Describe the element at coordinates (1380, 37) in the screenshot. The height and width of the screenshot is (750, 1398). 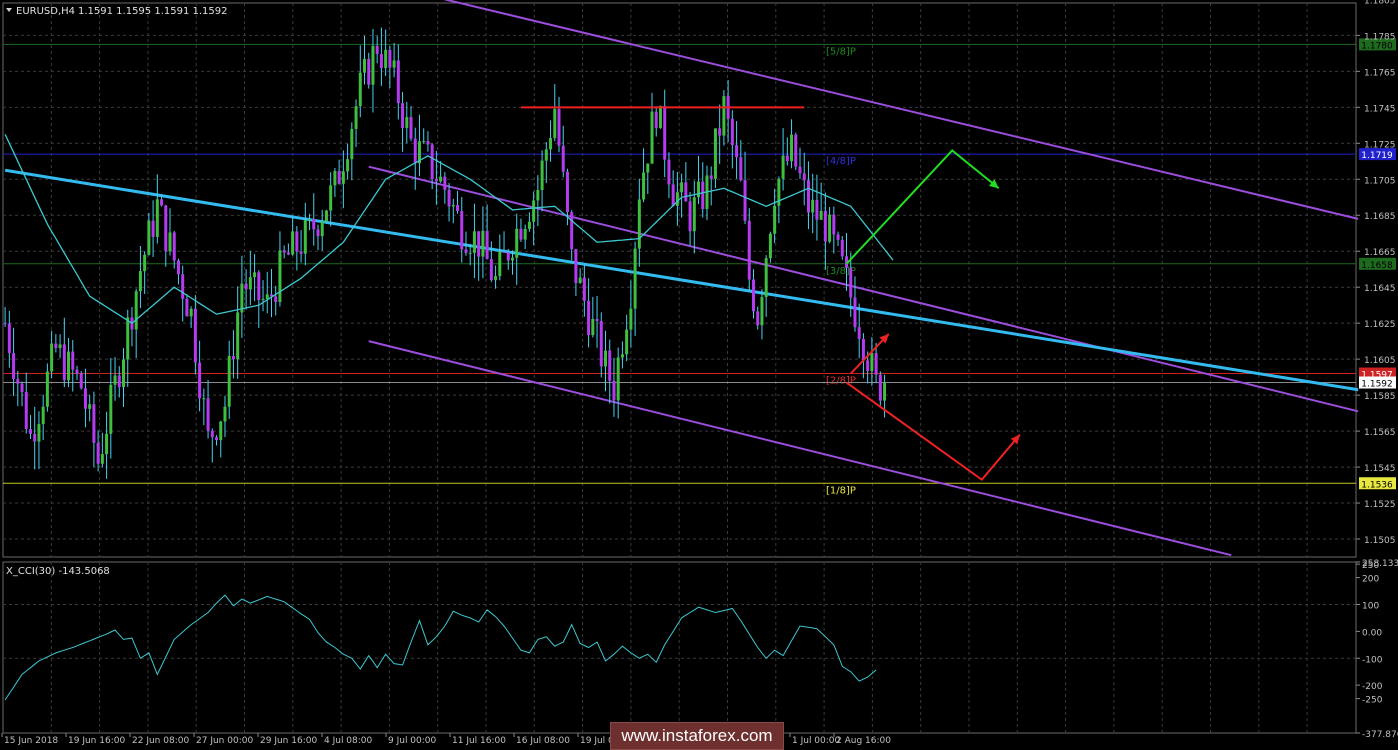
I see `price-tick-label: 1.1785` at that location.